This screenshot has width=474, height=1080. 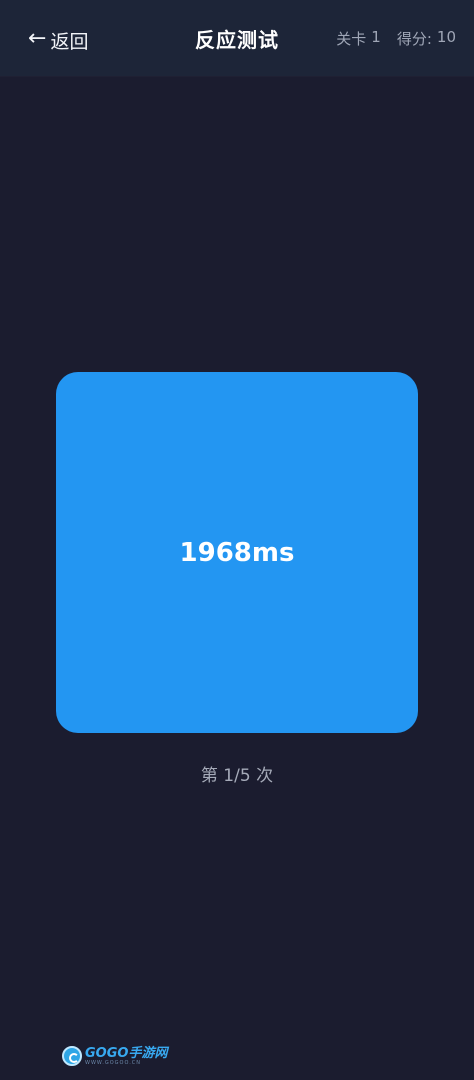 I want to click on top-bar: ← 返回 反应测试 关卡 1 得分: 10, so click(x=237, y=38).